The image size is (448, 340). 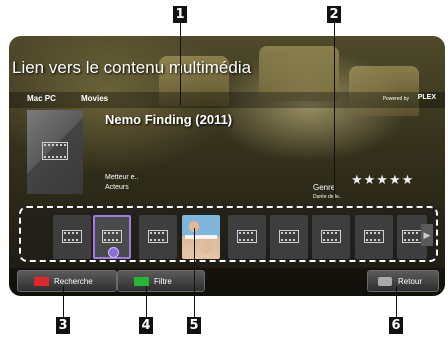 I want to click on movie-poster, so click(x=55, y=152).